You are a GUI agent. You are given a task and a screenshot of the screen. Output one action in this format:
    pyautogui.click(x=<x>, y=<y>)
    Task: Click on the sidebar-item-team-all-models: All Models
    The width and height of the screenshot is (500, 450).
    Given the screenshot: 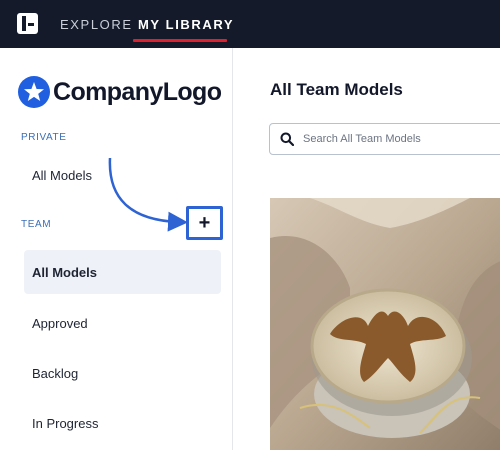 What is the action you would take?
    pyautogui.click(x=122, y=272)
    